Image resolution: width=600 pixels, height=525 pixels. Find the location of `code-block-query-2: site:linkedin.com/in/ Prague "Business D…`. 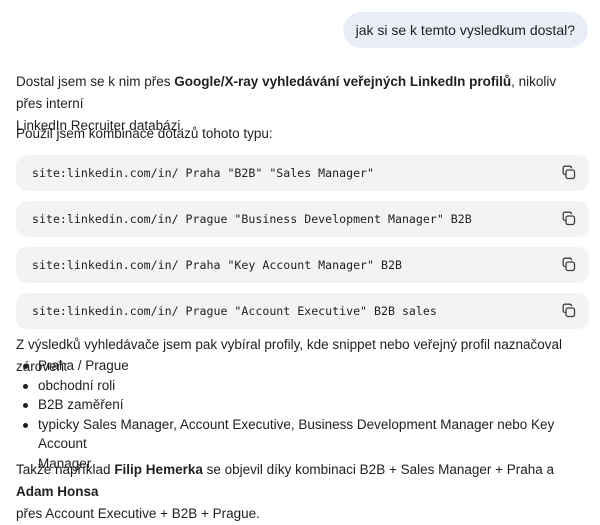

code-block-query-2: site:linkedin.com/in/ Prague "Business D… is located at coordinates (302, 219).